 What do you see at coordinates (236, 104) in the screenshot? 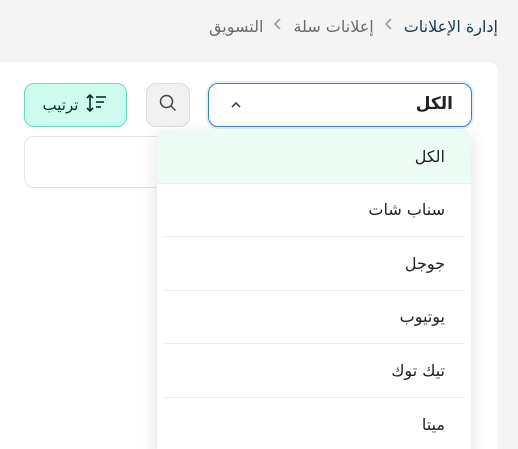
I see `chevron-up-icon` at bounding box center [236, 104].